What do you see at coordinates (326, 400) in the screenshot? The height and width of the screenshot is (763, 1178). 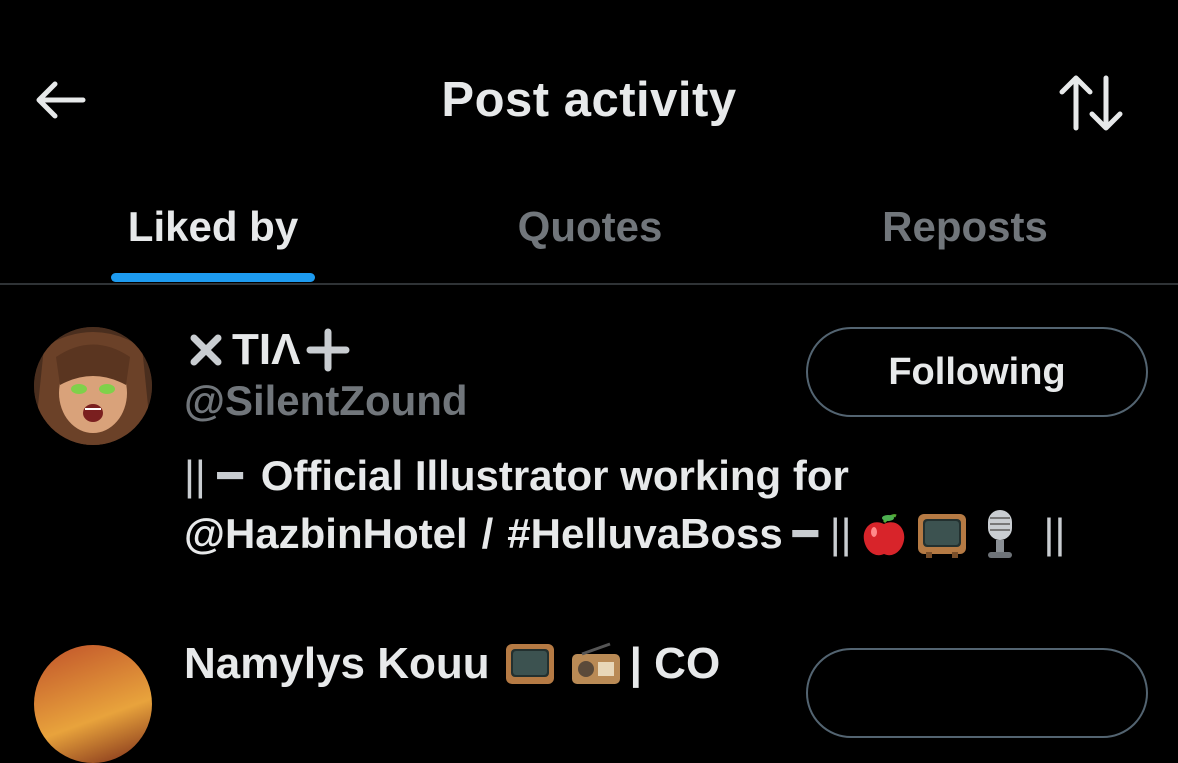 I see `user-handle: @SilentZound` at bounding box center [326, 400].